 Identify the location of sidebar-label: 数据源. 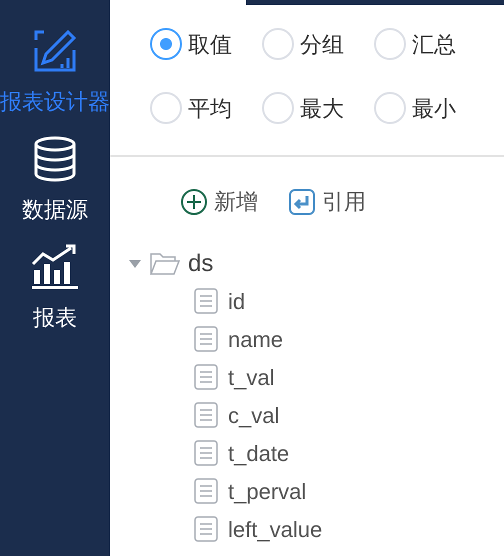
(55, 210).